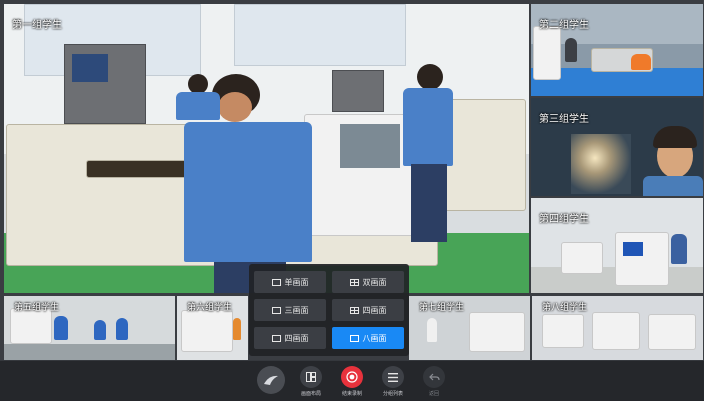 This screenshot has height=401, width=704. I want to click on stop-recording-button: 结束录制, so click(352, 381).